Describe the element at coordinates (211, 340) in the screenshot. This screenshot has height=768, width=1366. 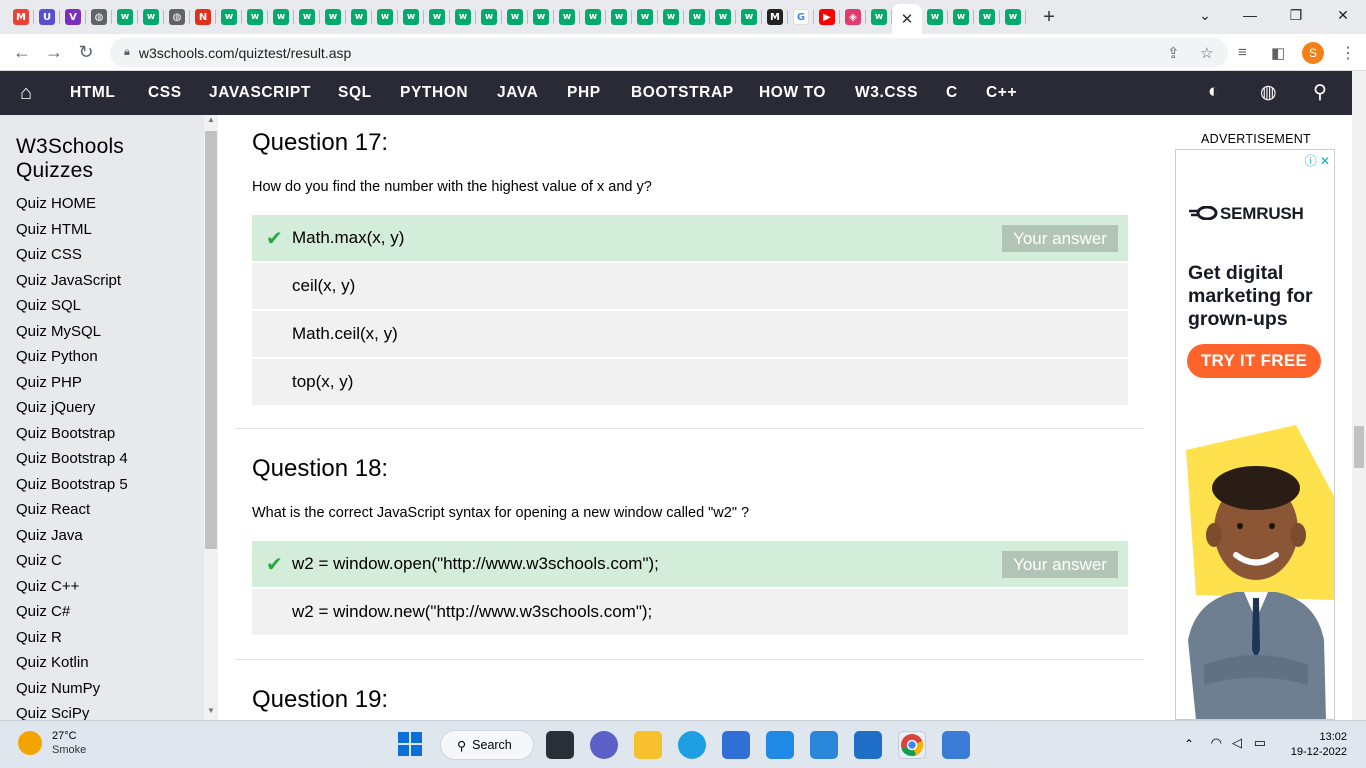
I see `sidebar-scroll-thumb` at that location.